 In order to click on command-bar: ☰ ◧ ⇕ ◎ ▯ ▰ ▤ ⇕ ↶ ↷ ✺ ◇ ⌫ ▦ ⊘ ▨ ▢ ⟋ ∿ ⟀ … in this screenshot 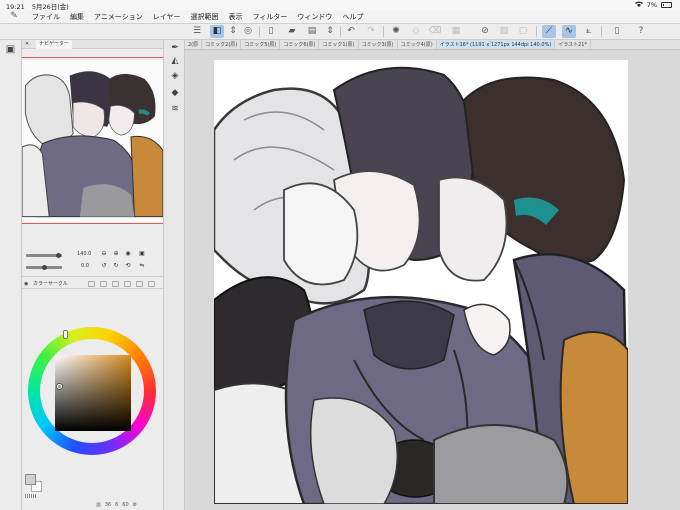, I will do `click(340, 32)`.